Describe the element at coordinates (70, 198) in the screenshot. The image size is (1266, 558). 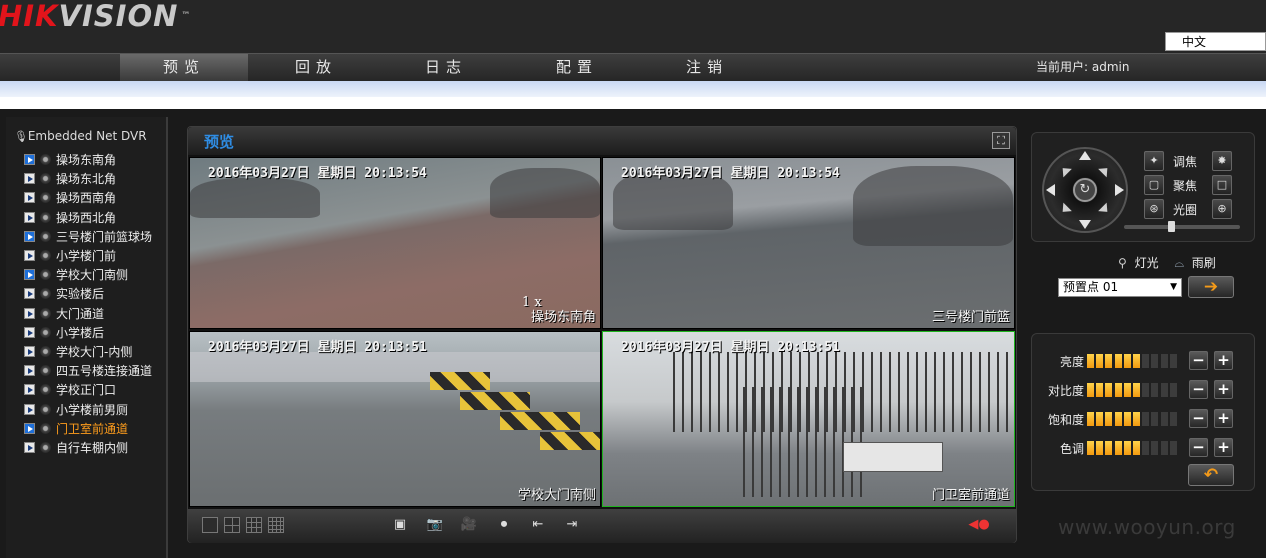
I see `tree-channel-item: 操场西南角` at that location.